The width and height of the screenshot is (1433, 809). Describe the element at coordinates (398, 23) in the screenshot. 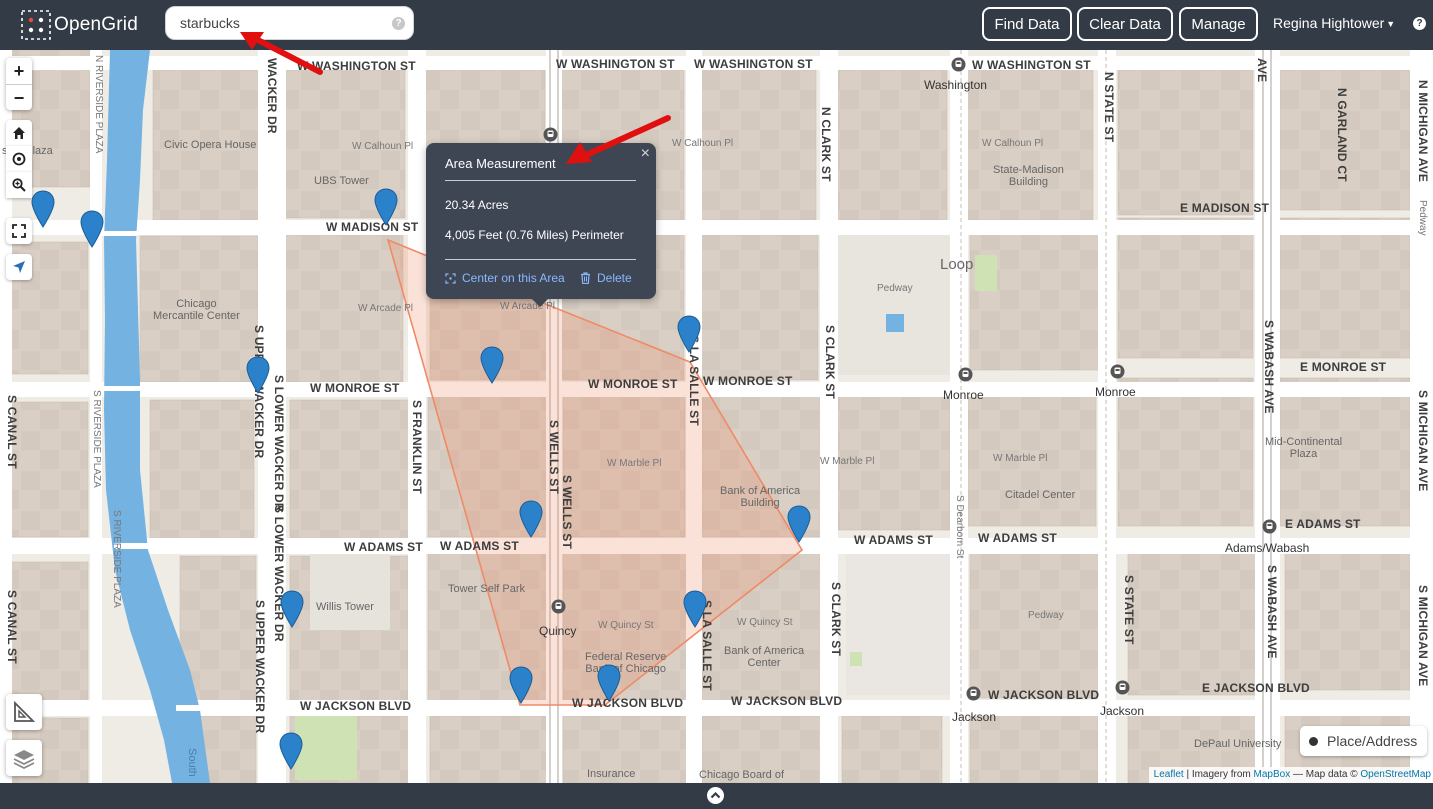

I see `search-help-icon: ?` at that location.